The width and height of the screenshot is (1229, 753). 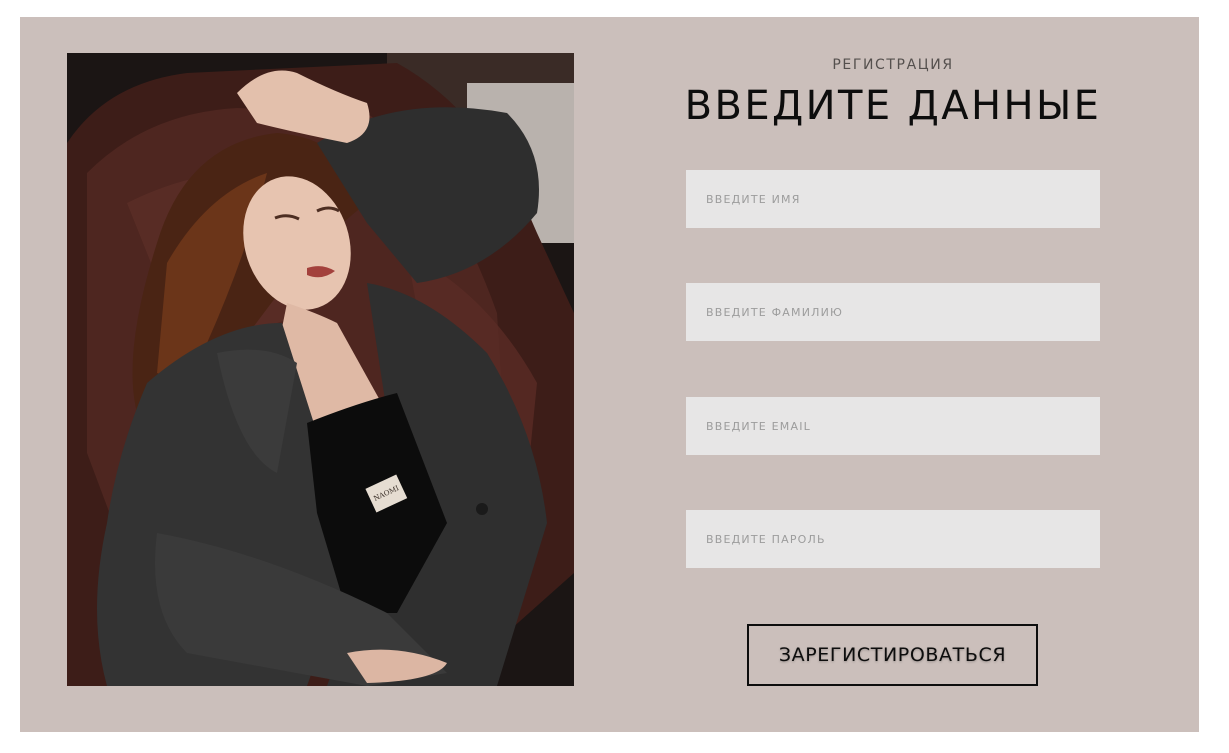 I want to click on password-input, so click(x=893, y=539).